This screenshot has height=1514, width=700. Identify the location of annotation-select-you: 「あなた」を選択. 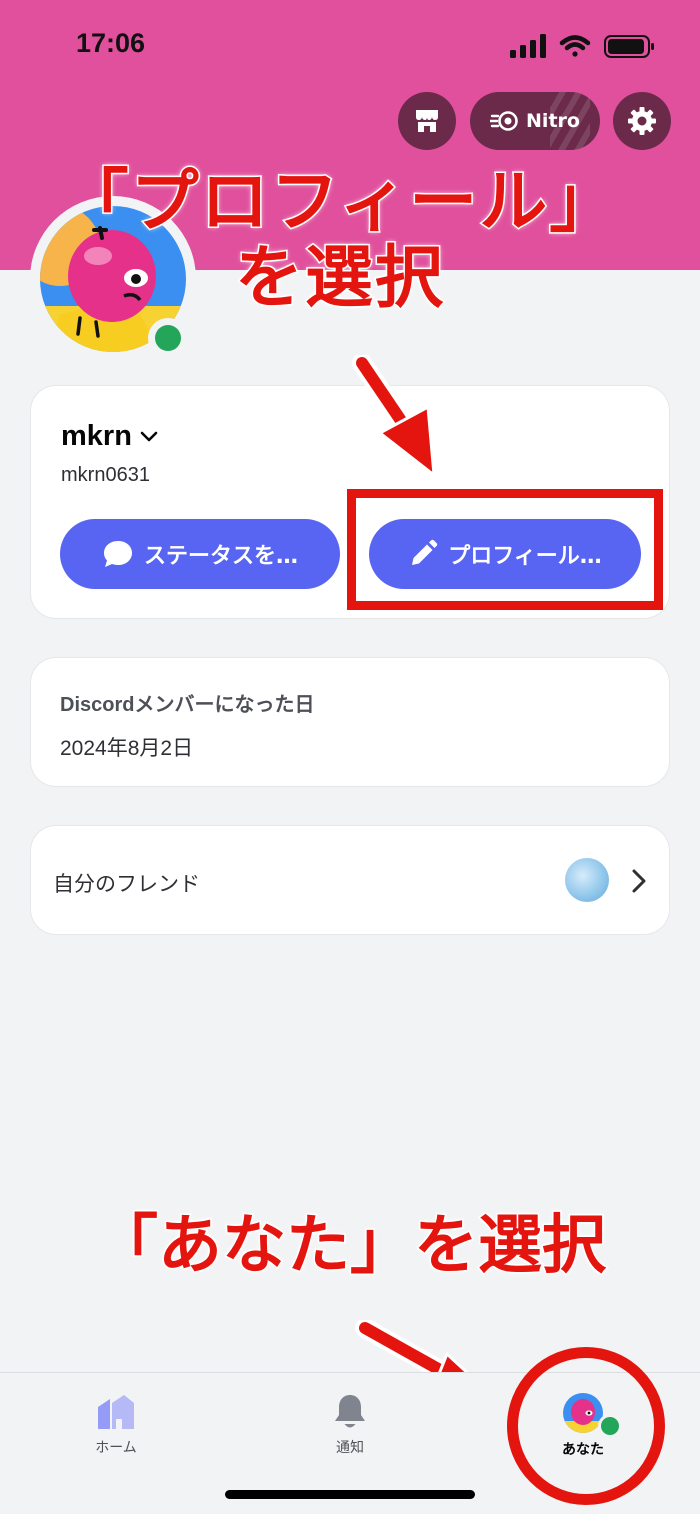
(350, 1246).